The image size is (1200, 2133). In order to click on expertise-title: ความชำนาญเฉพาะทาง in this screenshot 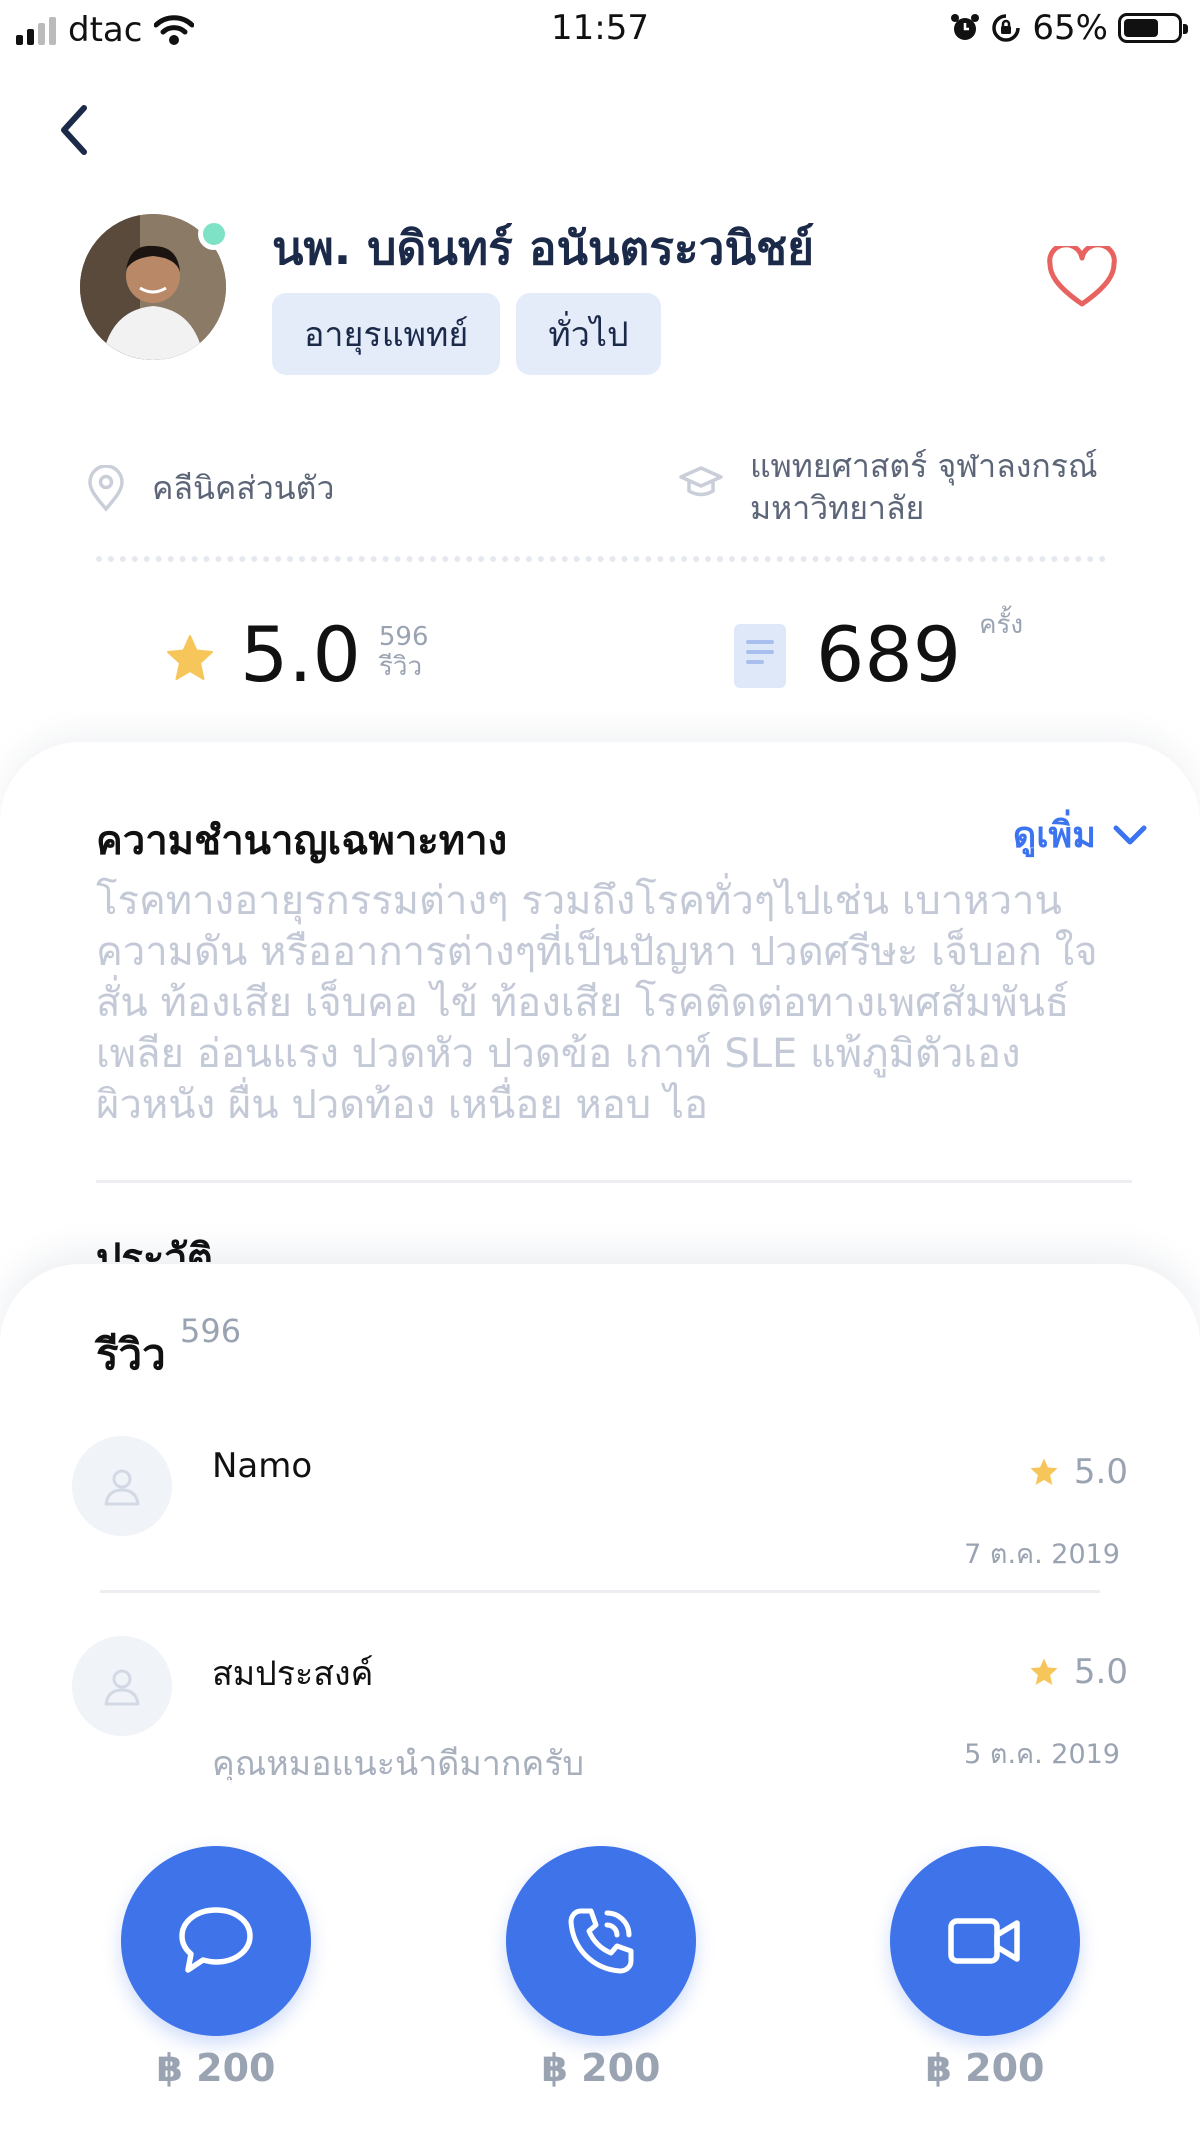, I will do `click(302, 841)`.